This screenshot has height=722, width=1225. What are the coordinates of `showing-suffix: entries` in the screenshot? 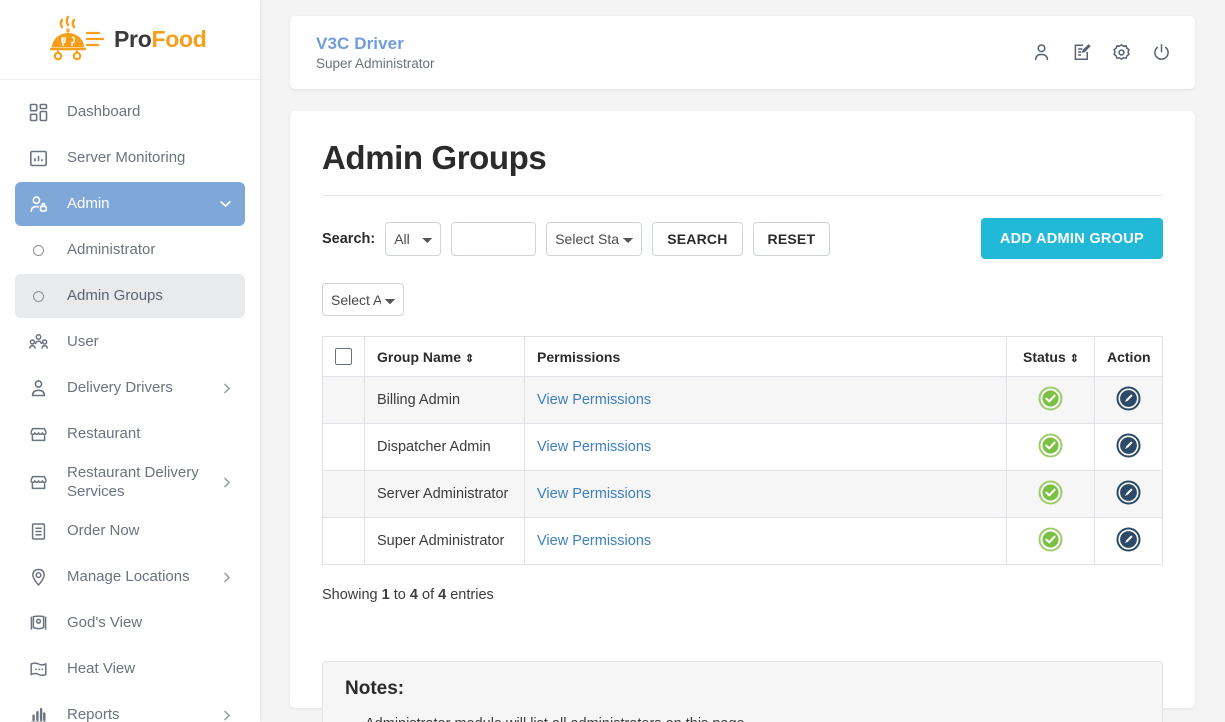 It's located at (472, 595).